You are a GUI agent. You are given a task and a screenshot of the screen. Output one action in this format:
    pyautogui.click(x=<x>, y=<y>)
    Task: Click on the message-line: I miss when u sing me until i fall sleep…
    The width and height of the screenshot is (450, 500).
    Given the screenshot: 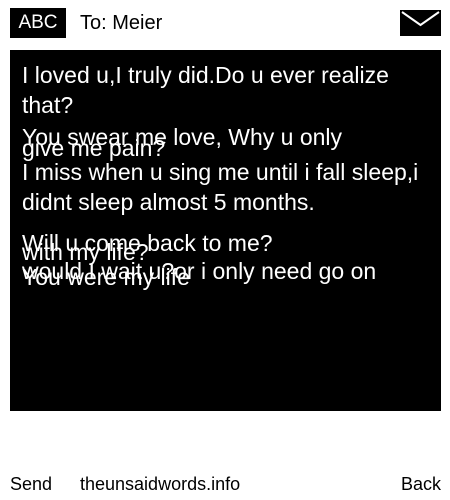 What is the action you would take?
    pyautogui.click(x=220, y=187)
    